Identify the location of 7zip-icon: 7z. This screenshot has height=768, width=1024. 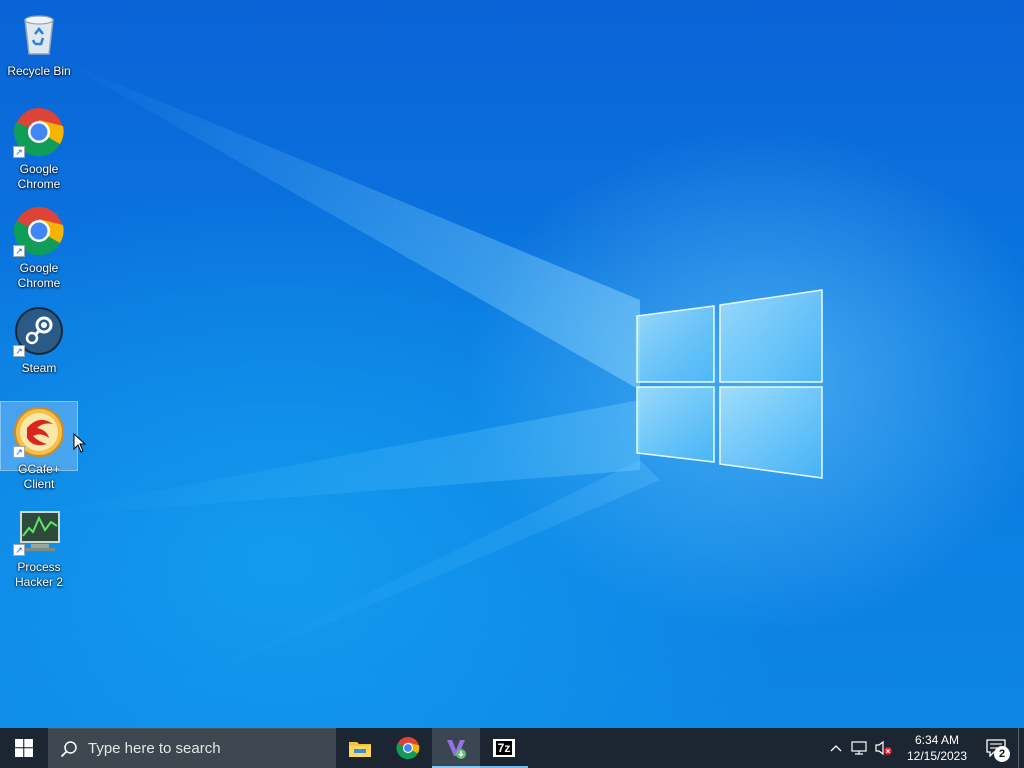
(504, 748).